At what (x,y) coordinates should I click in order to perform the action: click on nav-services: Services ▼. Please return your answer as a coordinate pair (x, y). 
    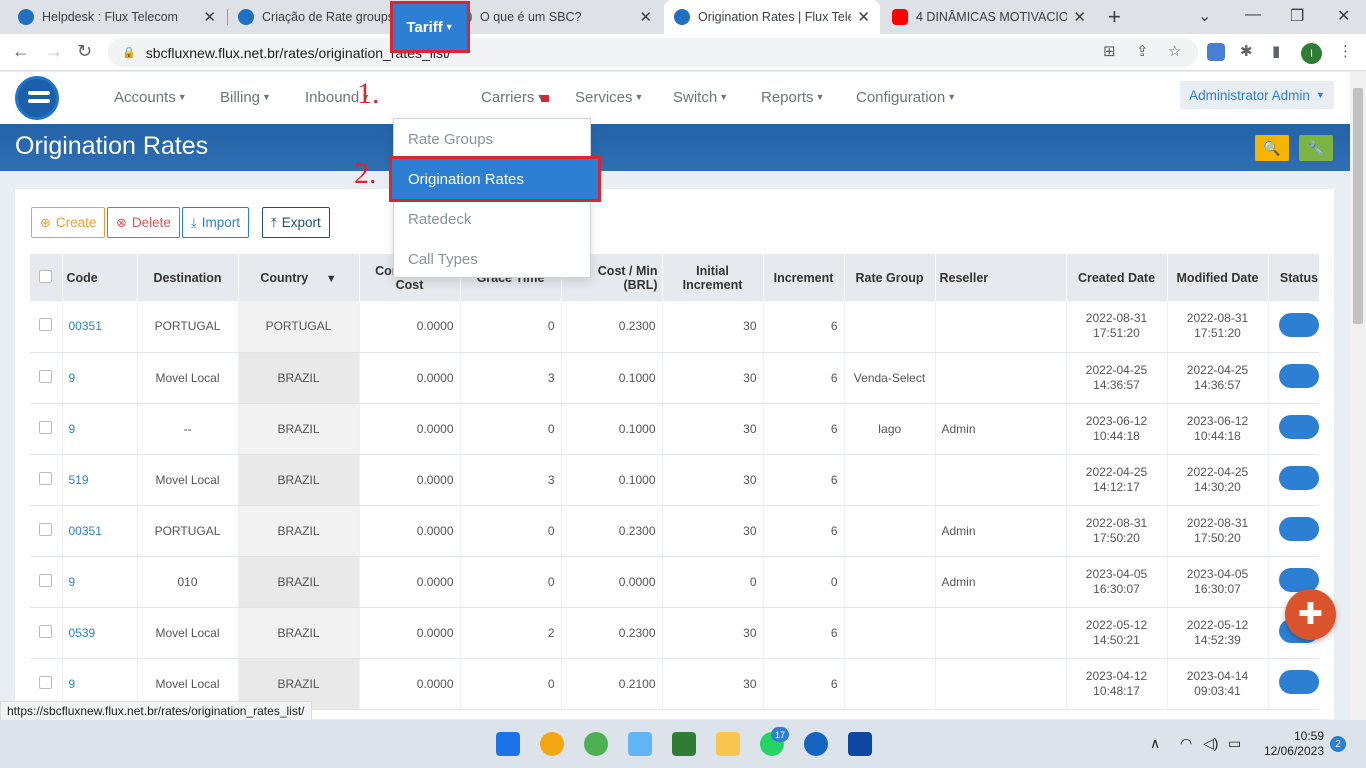
    Looking at the image, I should click on (609, 97).